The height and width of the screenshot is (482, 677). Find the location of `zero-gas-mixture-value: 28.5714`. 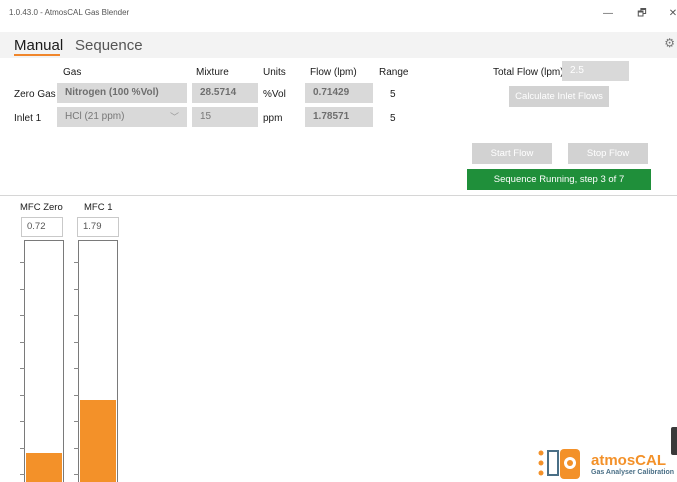

zero-gas-mixture-value: 28.5714 is located at coordinates (218, 92).